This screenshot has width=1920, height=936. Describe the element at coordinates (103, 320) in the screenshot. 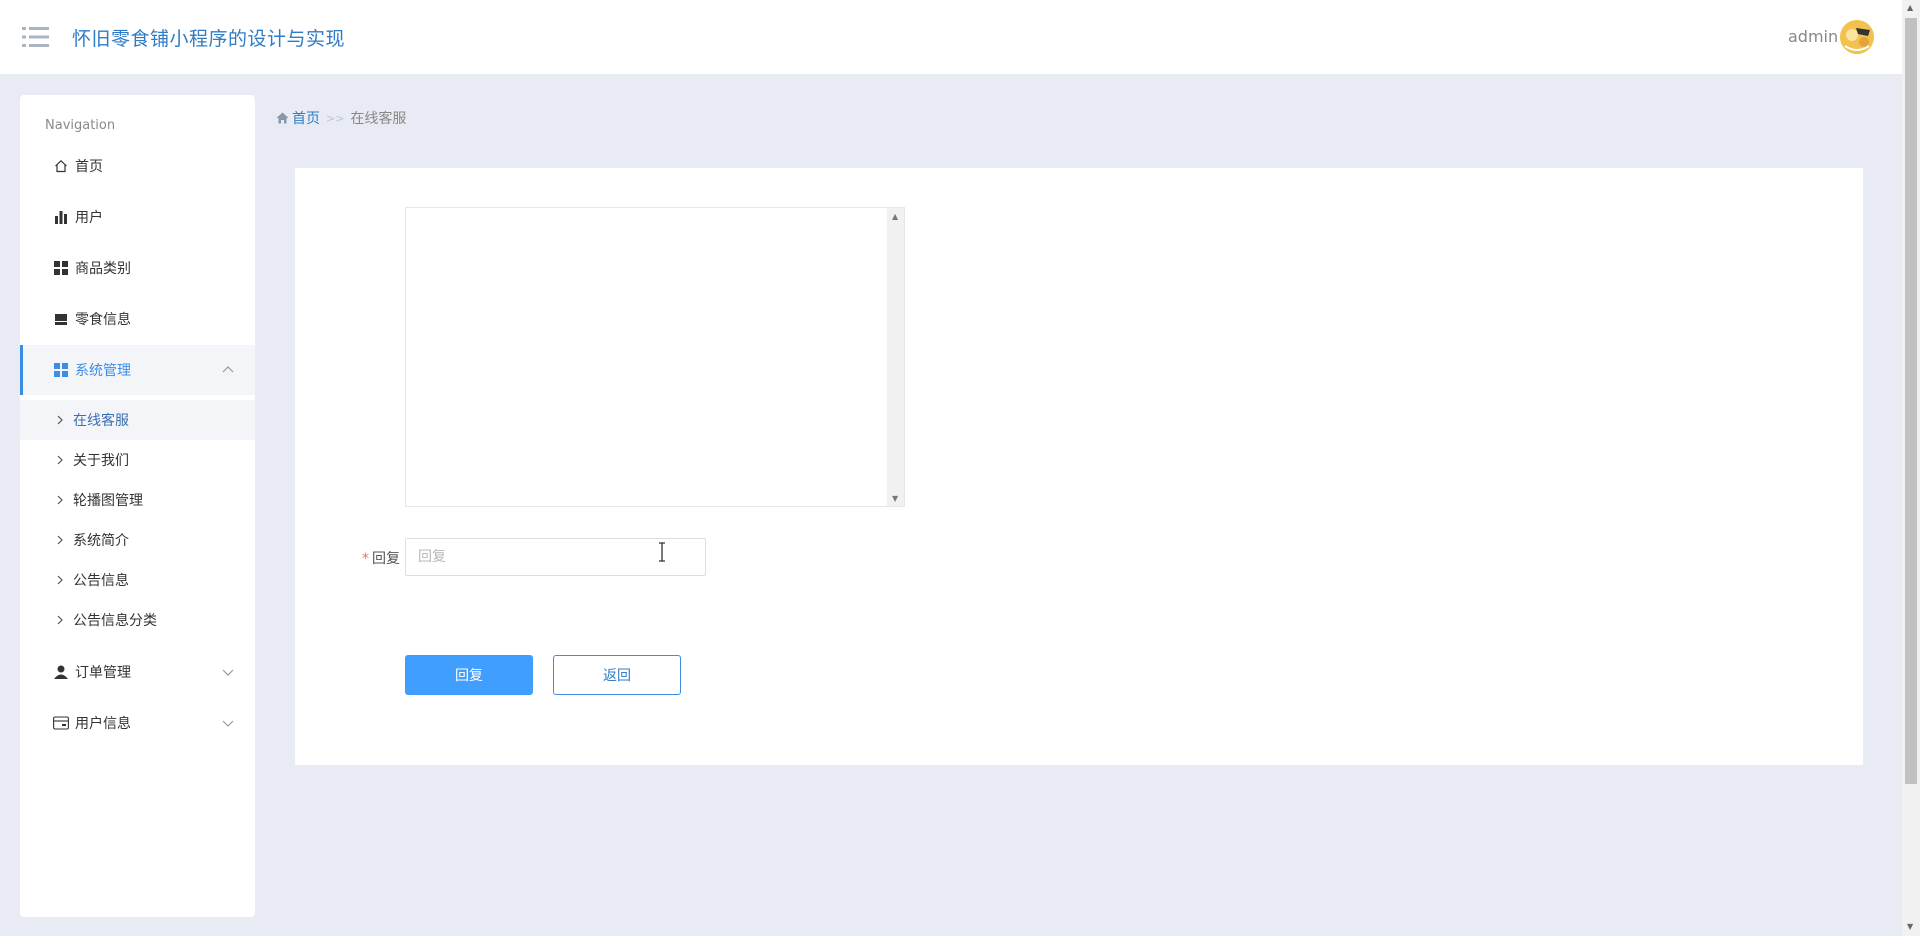

I see `sidebar-item-label: 零食信息` at that location.